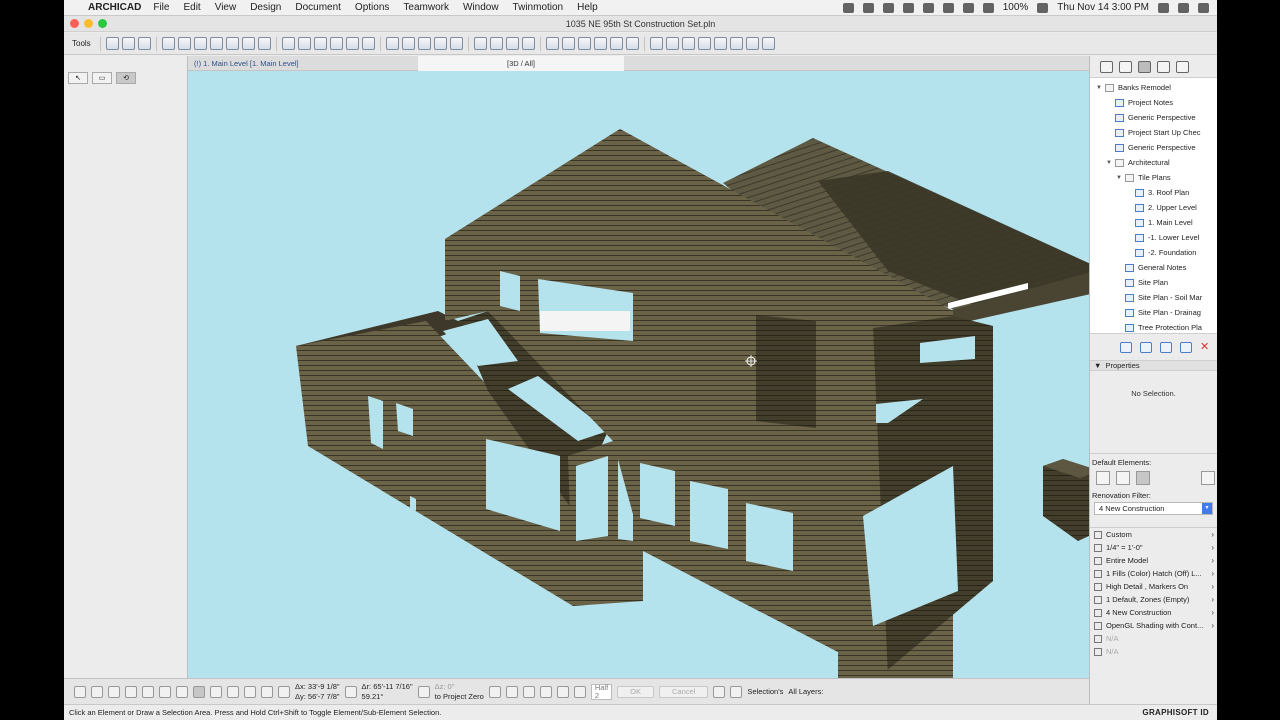 Image resolution: width=1280 pixels, height=720 pixels. What do you see at coordinates (868, 7) in the screenshot?
I see `creative-cloud-icon` at bounding box center [868, 7].